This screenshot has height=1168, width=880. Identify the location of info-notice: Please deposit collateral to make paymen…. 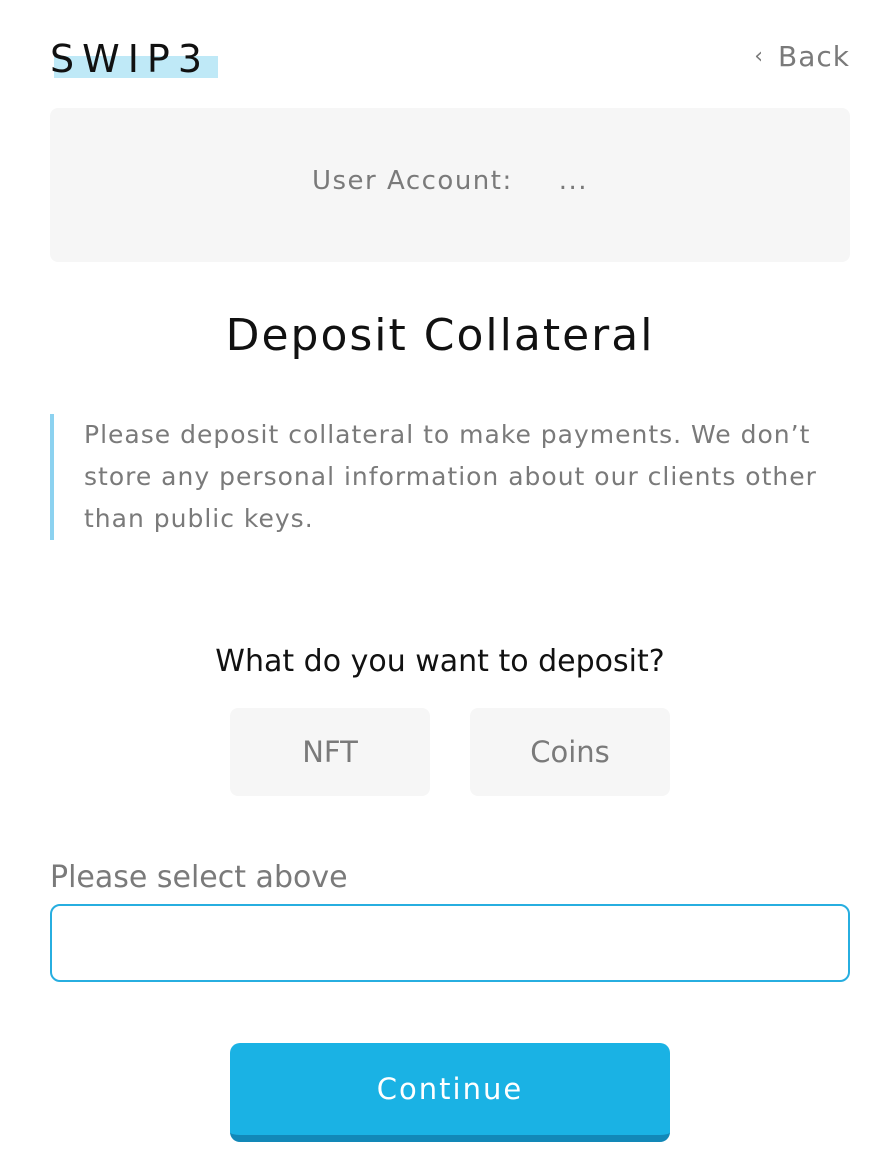
(447, 477).